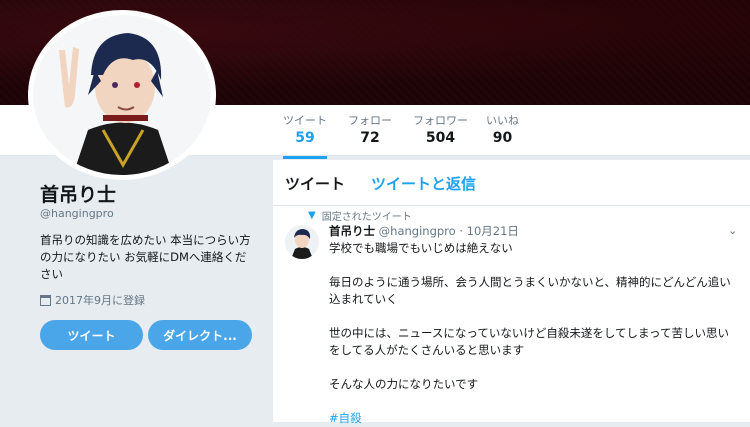 The height and width of the screenshot is (427, 750). What do you see at coordinates (77, 213) in the screenshot?
I see `profile-handle: @hangingpro` at bounding box center [77, 213].